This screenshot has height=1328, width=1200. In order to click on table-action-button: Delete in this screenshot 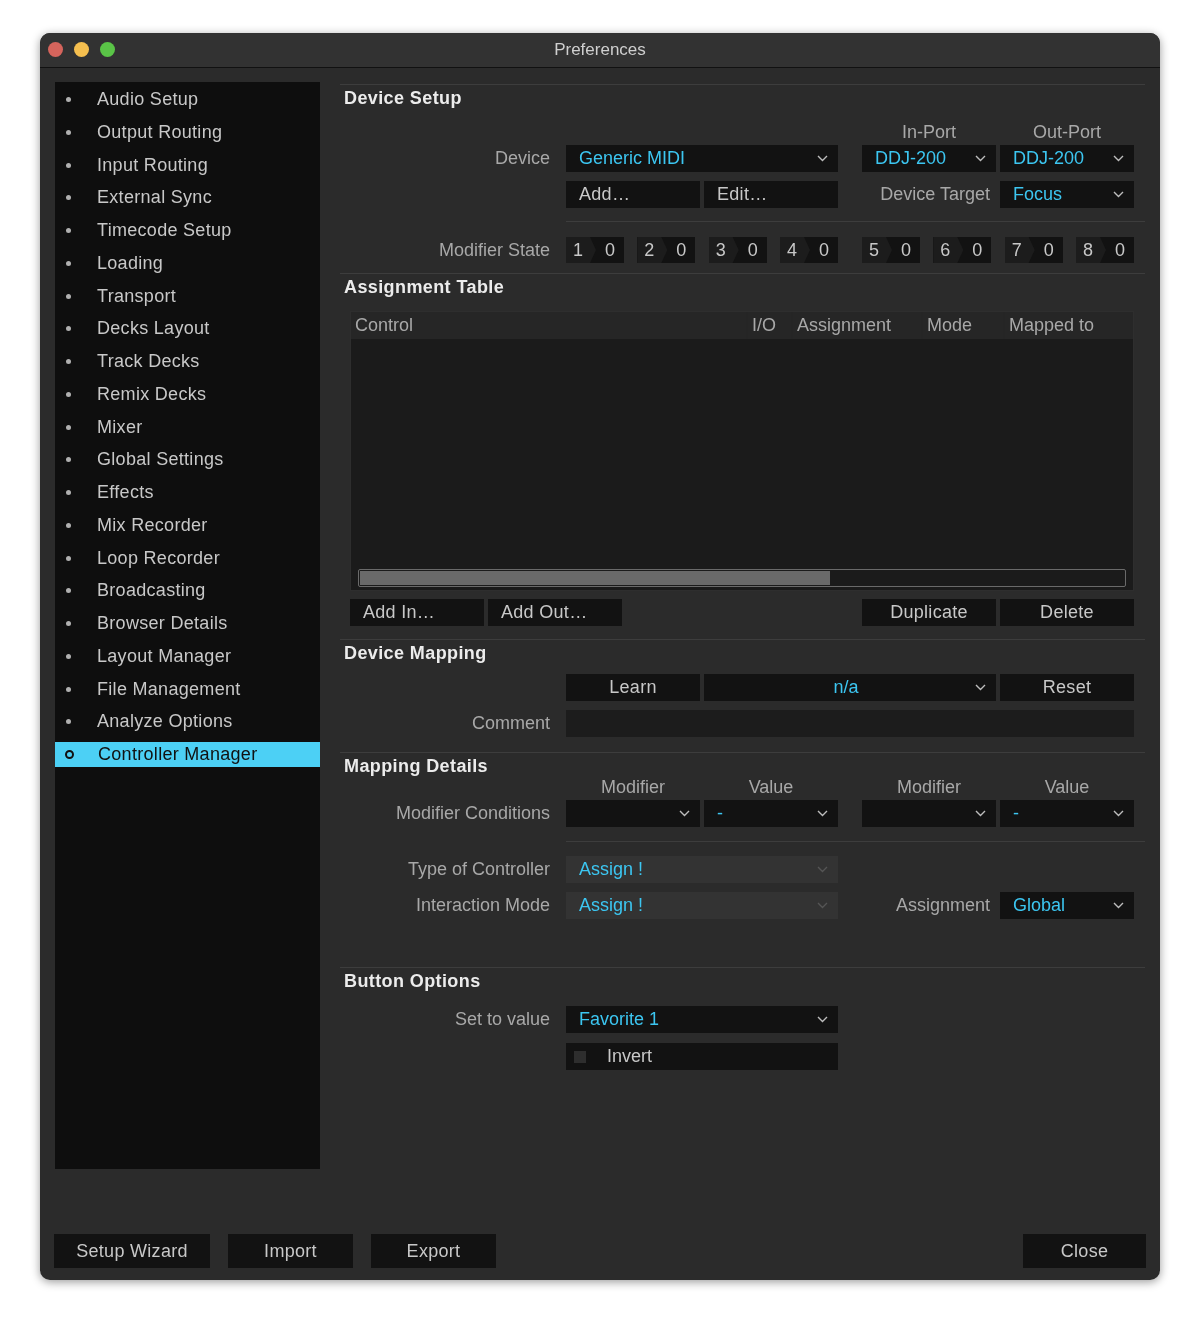, I will do `click(1067, 612)`.